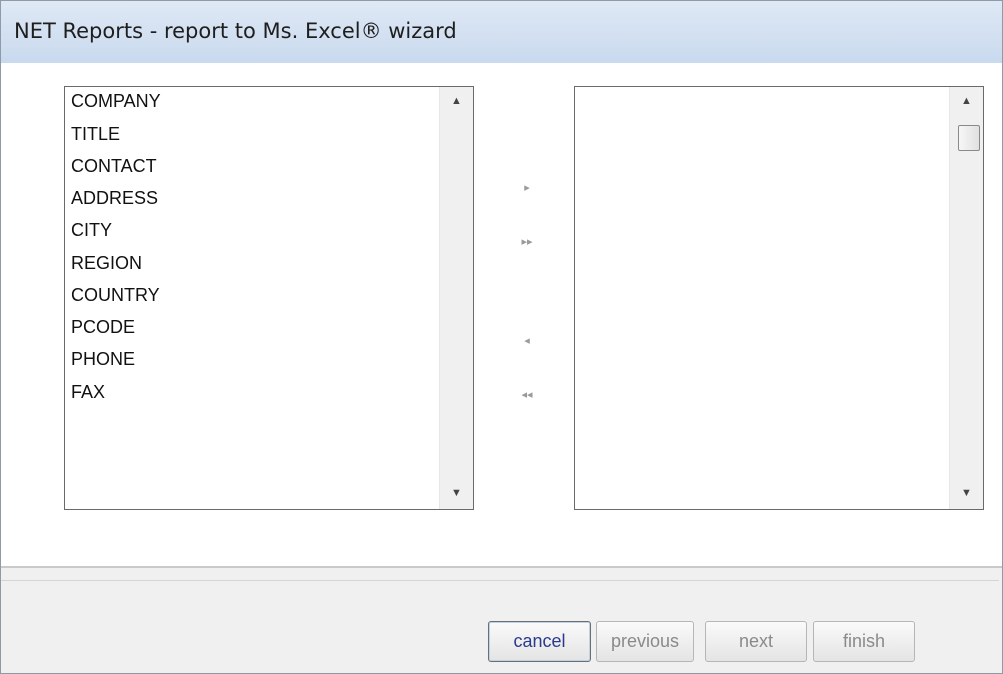 The image size is (1003, 674). What do you see at coordinates (115, 295) in the screenshot?
I see `list-item-country: COUNTRY` at bounding box center [115, 295].